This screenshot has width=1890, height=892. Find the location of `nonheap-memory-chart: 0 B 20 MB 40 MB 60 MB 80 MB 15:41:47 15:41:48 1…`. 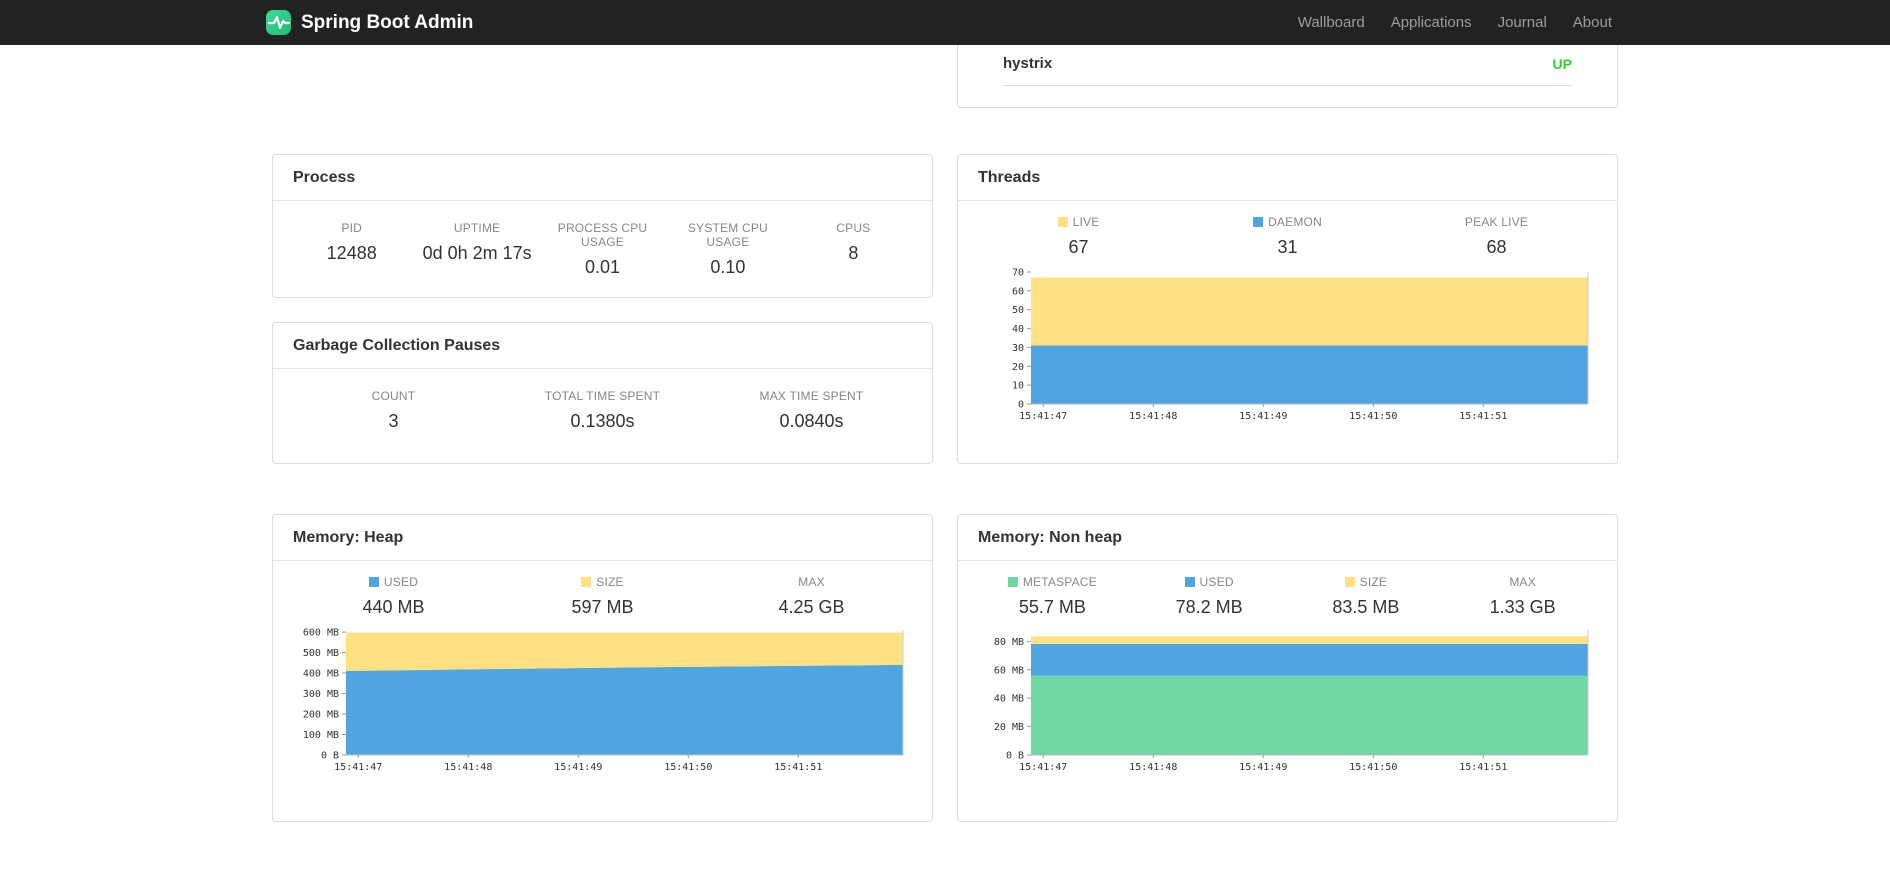

nonheap-memory-chart: 0 B 20 MB 40 MB 60 MB 80 MB 15:41:47 15:41:48 1… is located at coordinates (1287, 699).